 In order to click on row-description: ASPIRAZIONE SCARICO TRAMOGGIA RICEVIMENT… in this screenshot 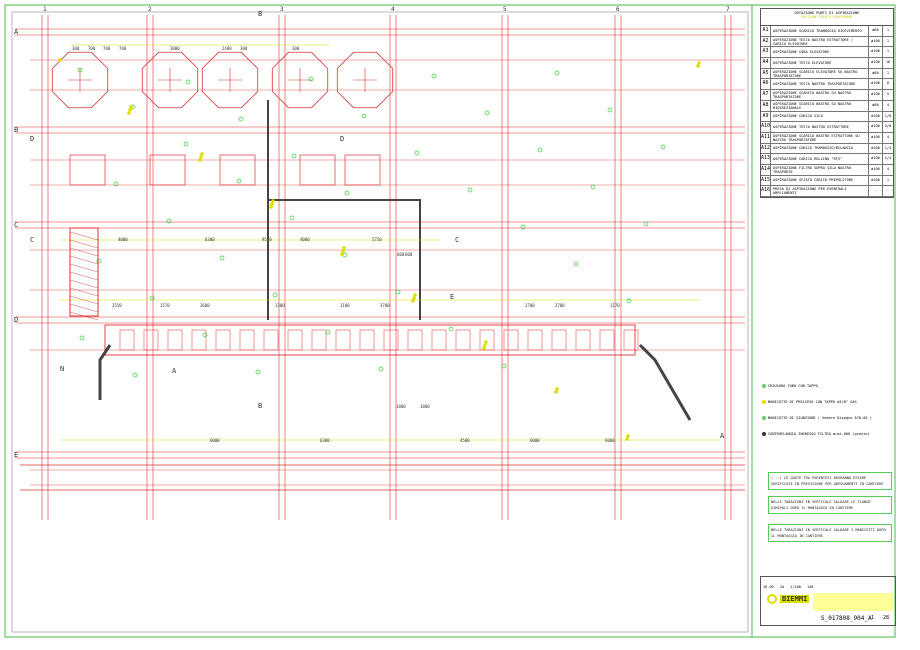, I will do `click(817, 30)`.